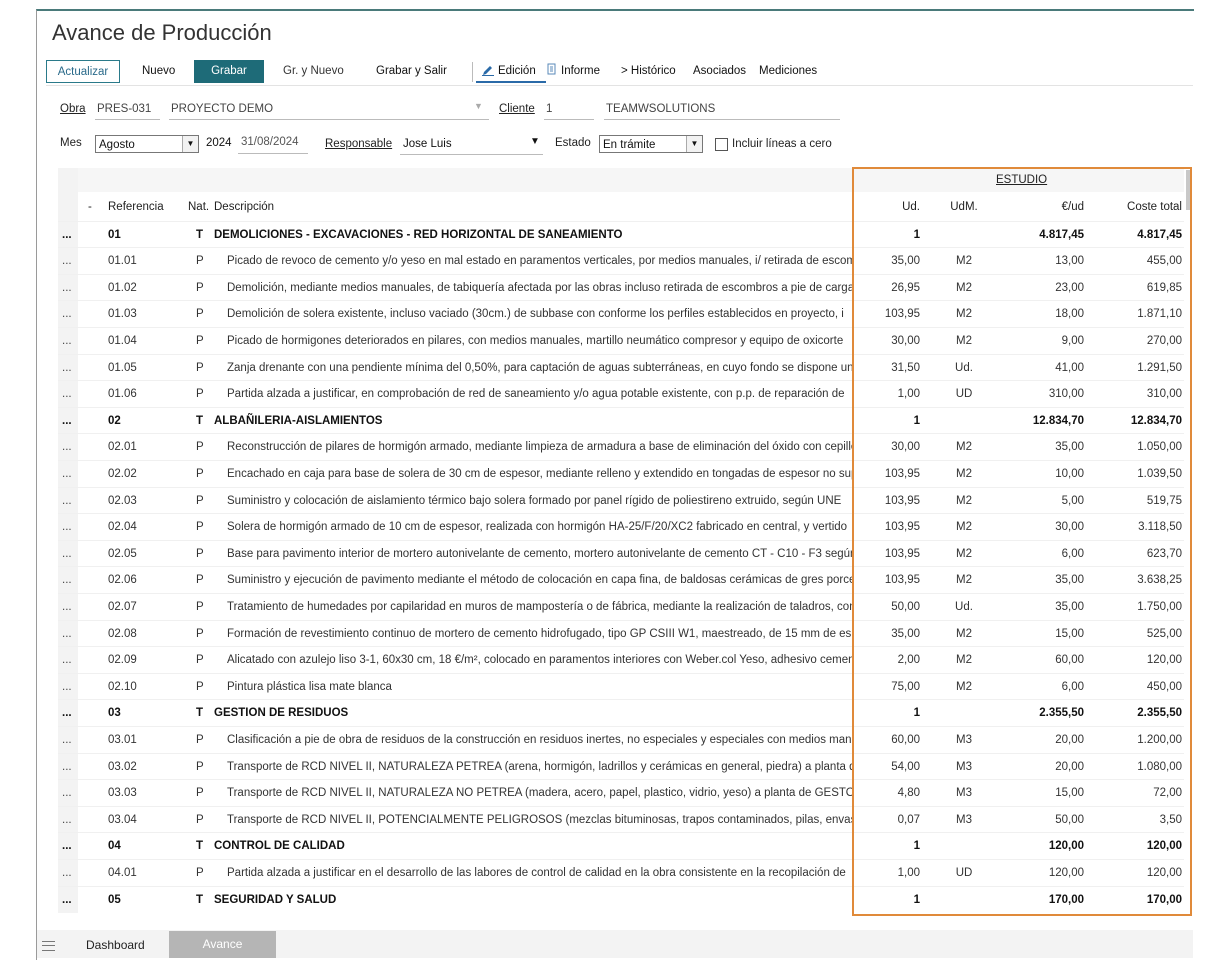 The image size is (1208, 960). What do you see at coordinates (1140, 207) in the screenshot?
I see `header-coste-total: Coste total` at bounding box center [1140, 207].